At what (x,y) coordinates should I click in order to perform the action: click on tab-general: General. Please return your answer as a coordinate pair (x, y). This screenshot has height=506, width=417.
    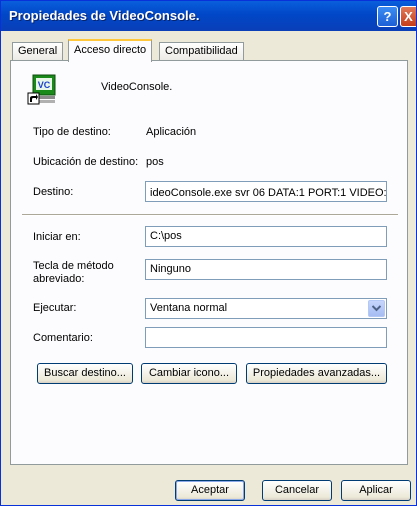
    Looking at the image, I should click on (38, 51).